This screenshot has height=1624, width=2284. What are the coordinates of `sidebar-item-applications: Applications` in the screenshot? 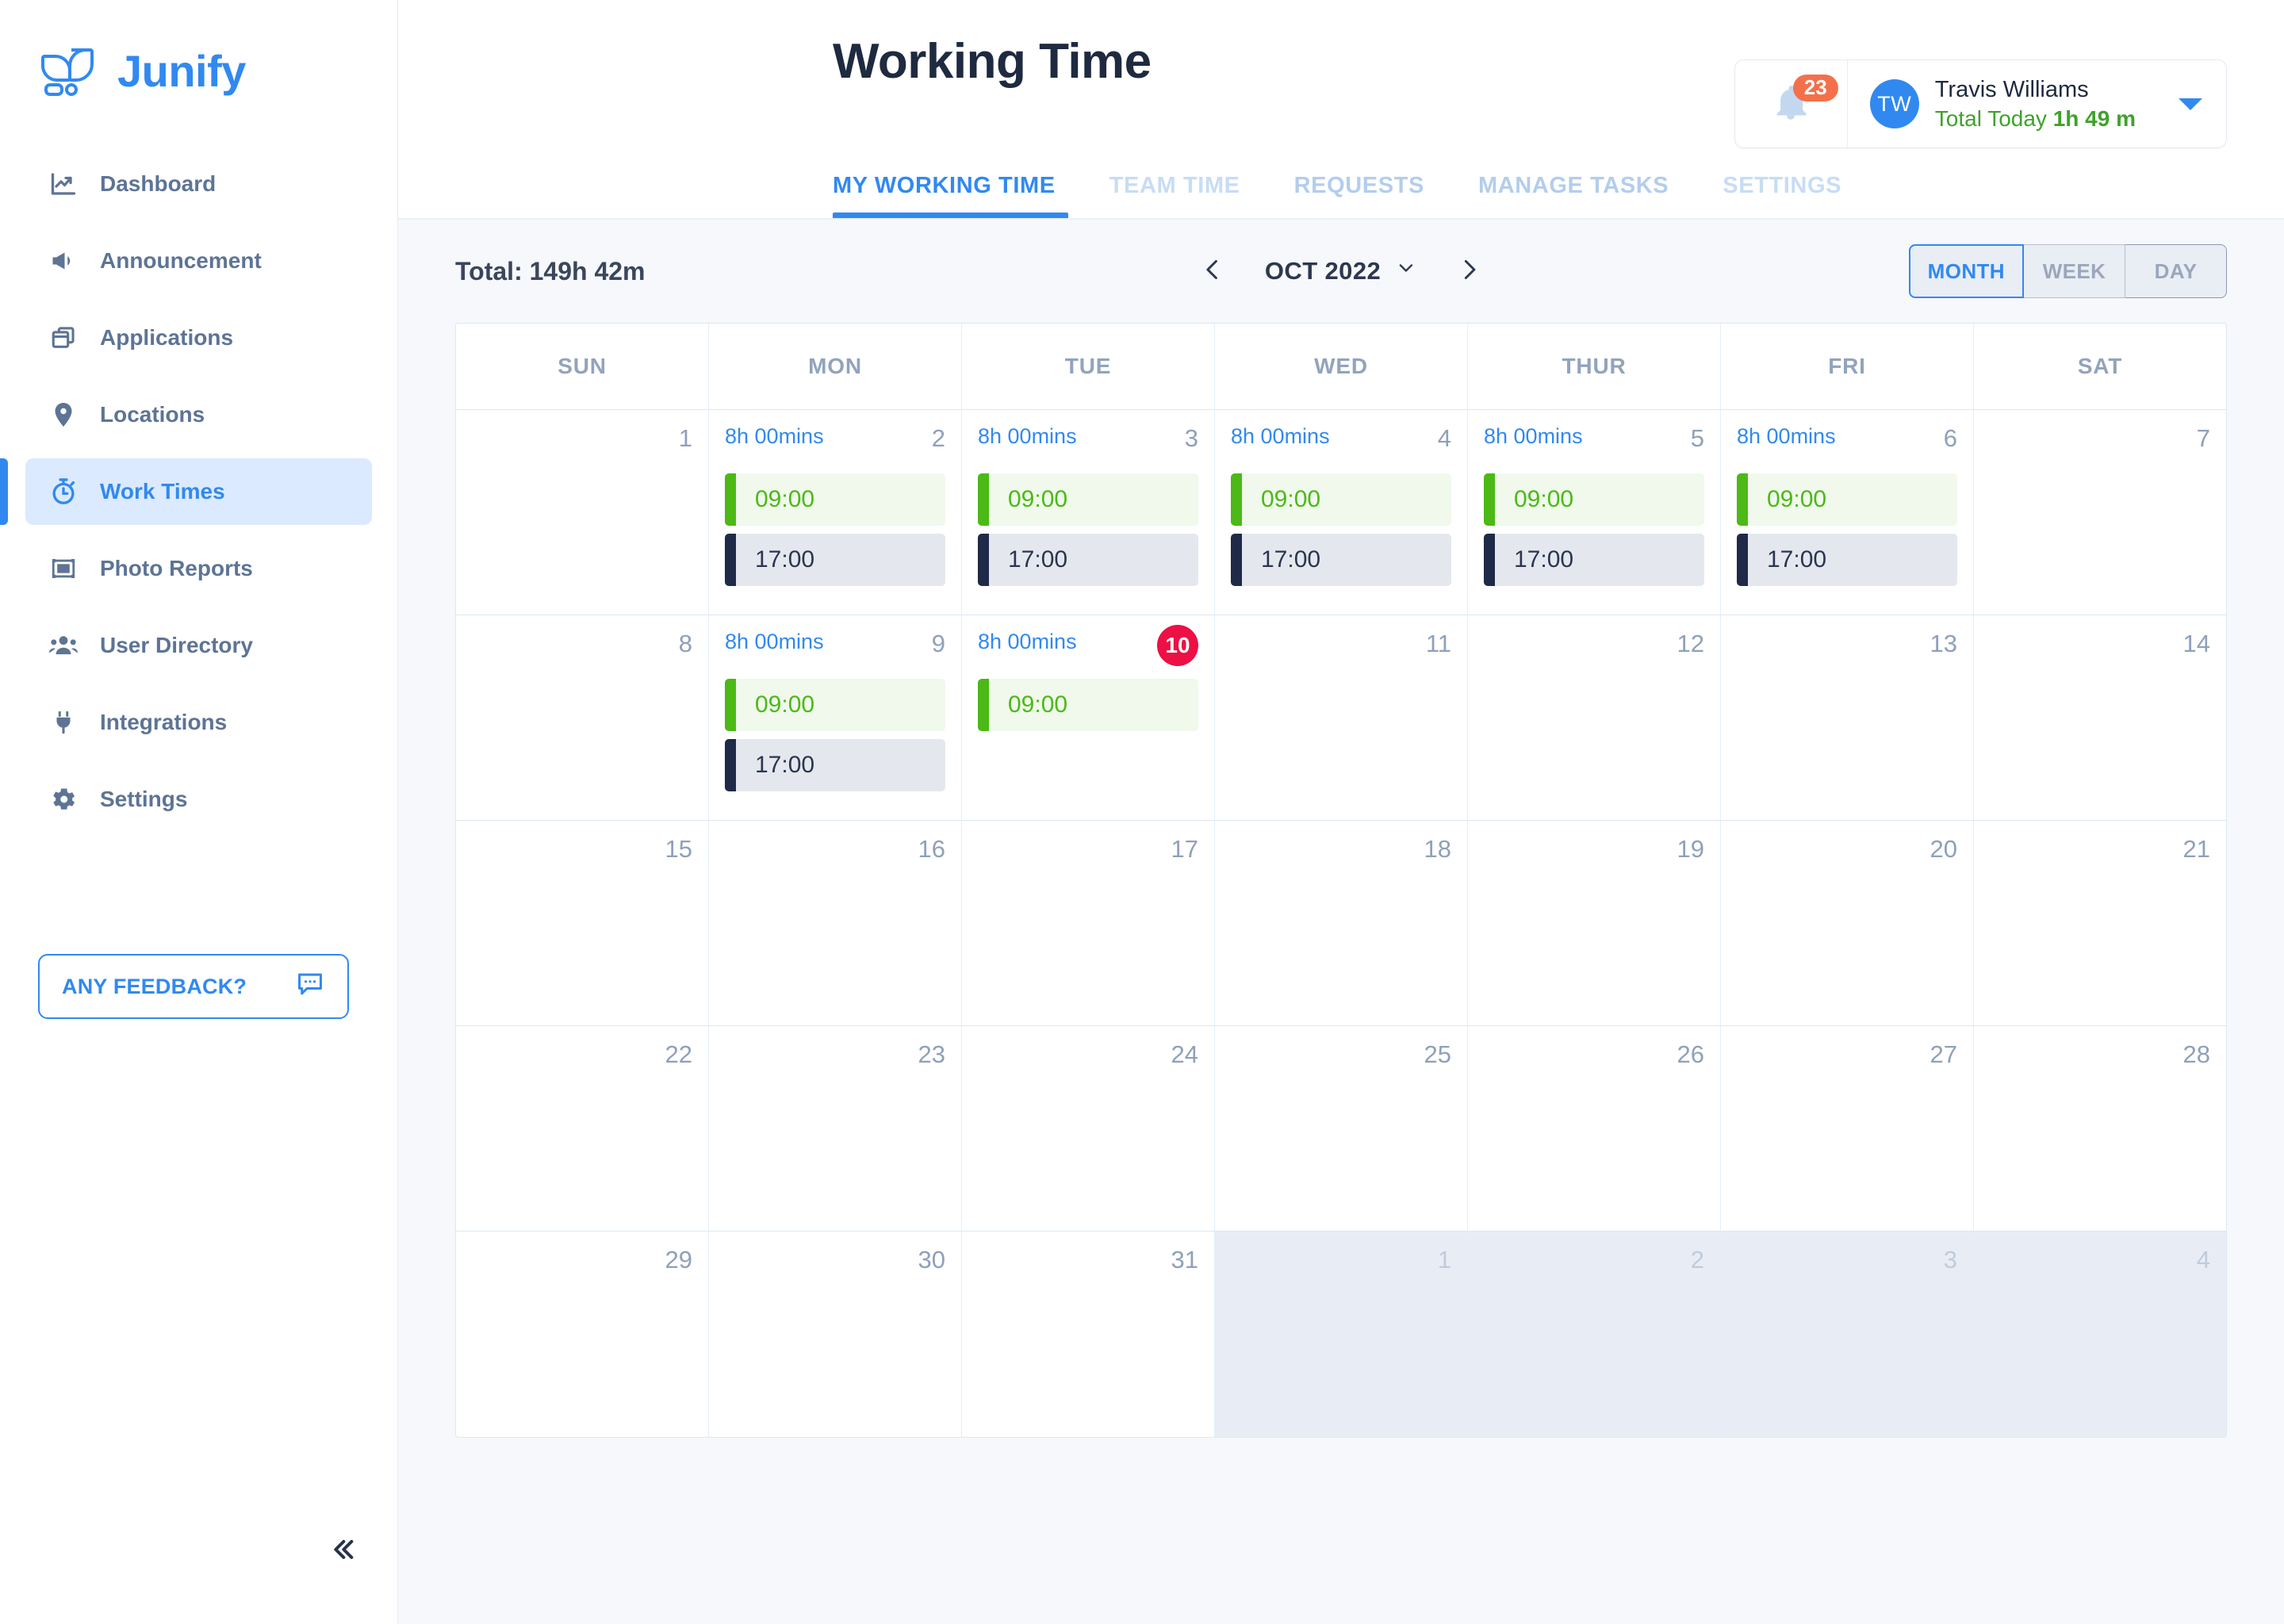 It's located at (198, 337).